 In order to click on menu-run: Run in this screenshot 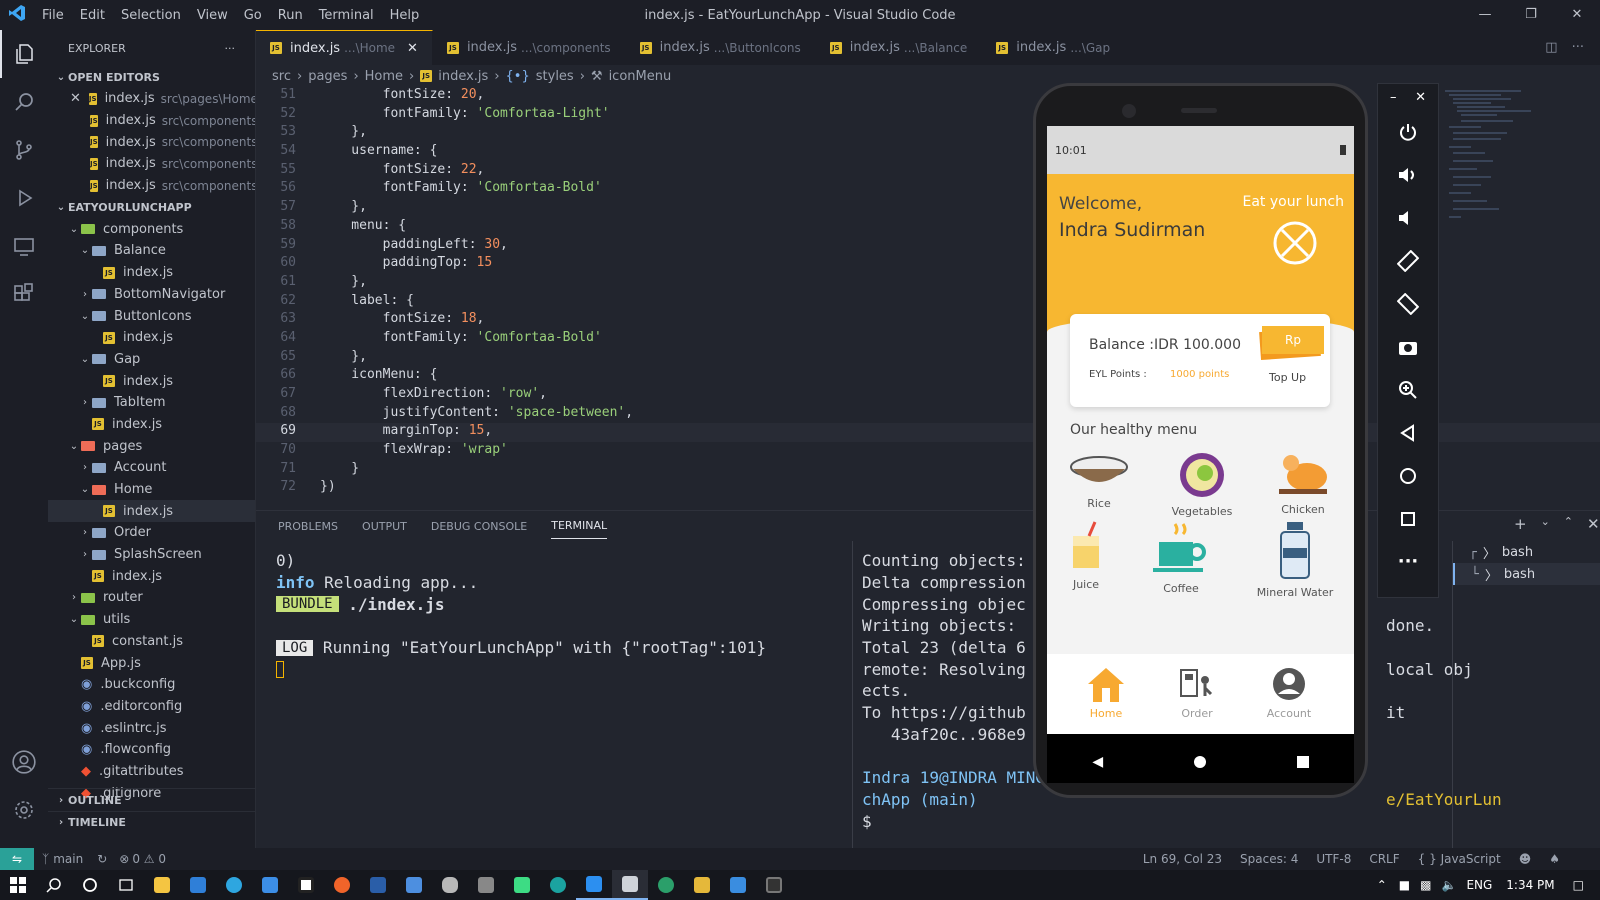, I will do `click(290, 15)`.